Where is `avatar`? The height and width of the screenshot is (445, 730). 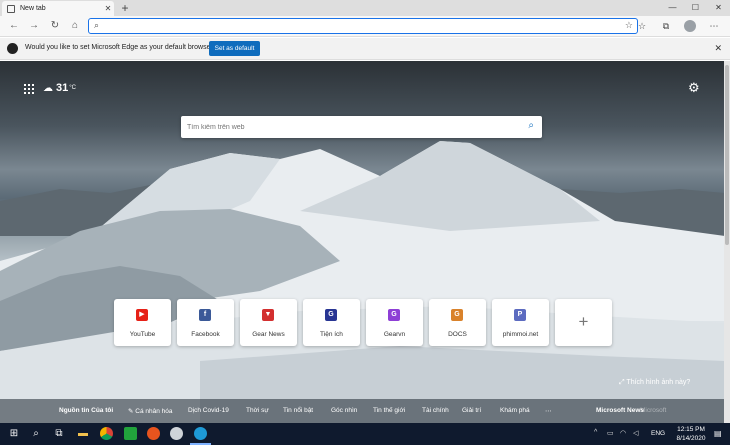 avatar is located at coordinates (690, 26).